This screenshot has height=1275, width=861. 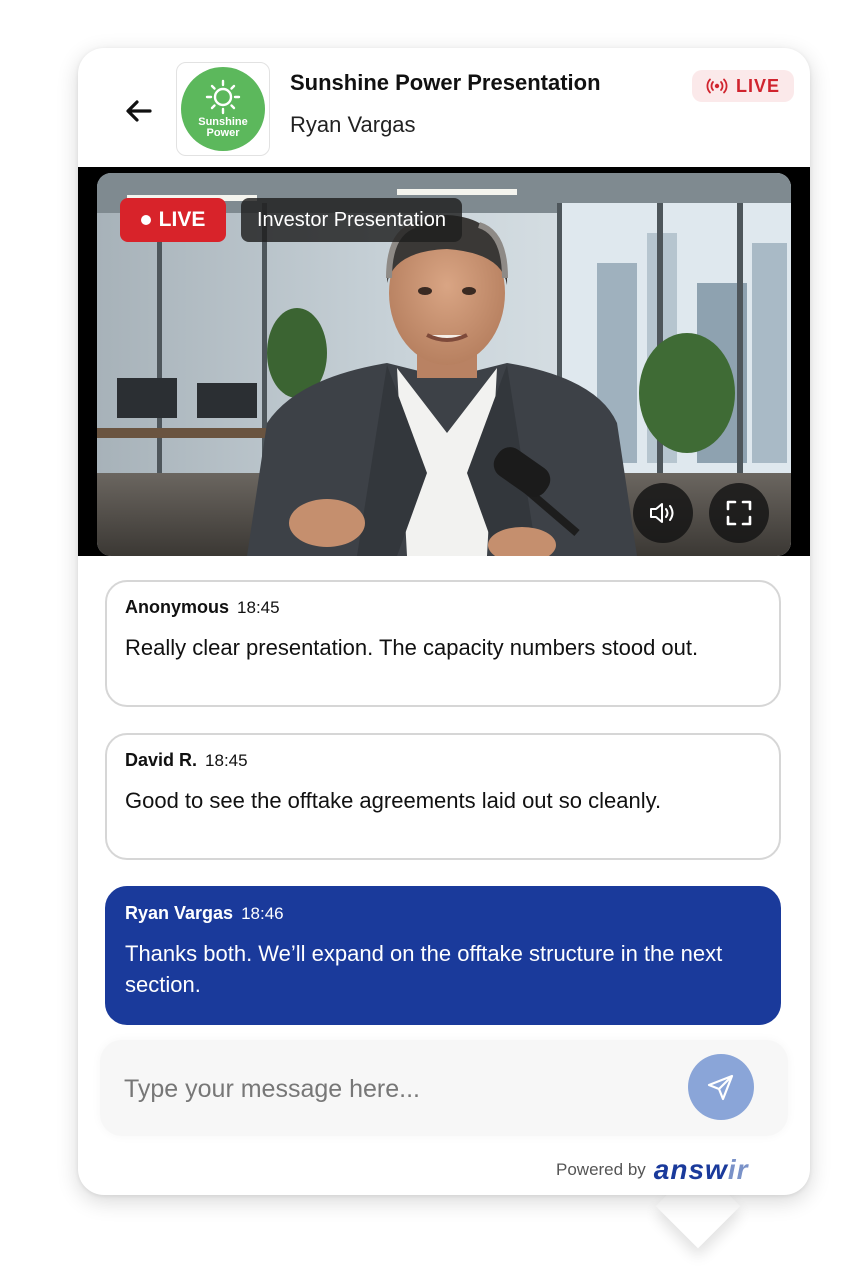 I want to click on powered-by-label: Powered by, so click(x=601, y=1169).